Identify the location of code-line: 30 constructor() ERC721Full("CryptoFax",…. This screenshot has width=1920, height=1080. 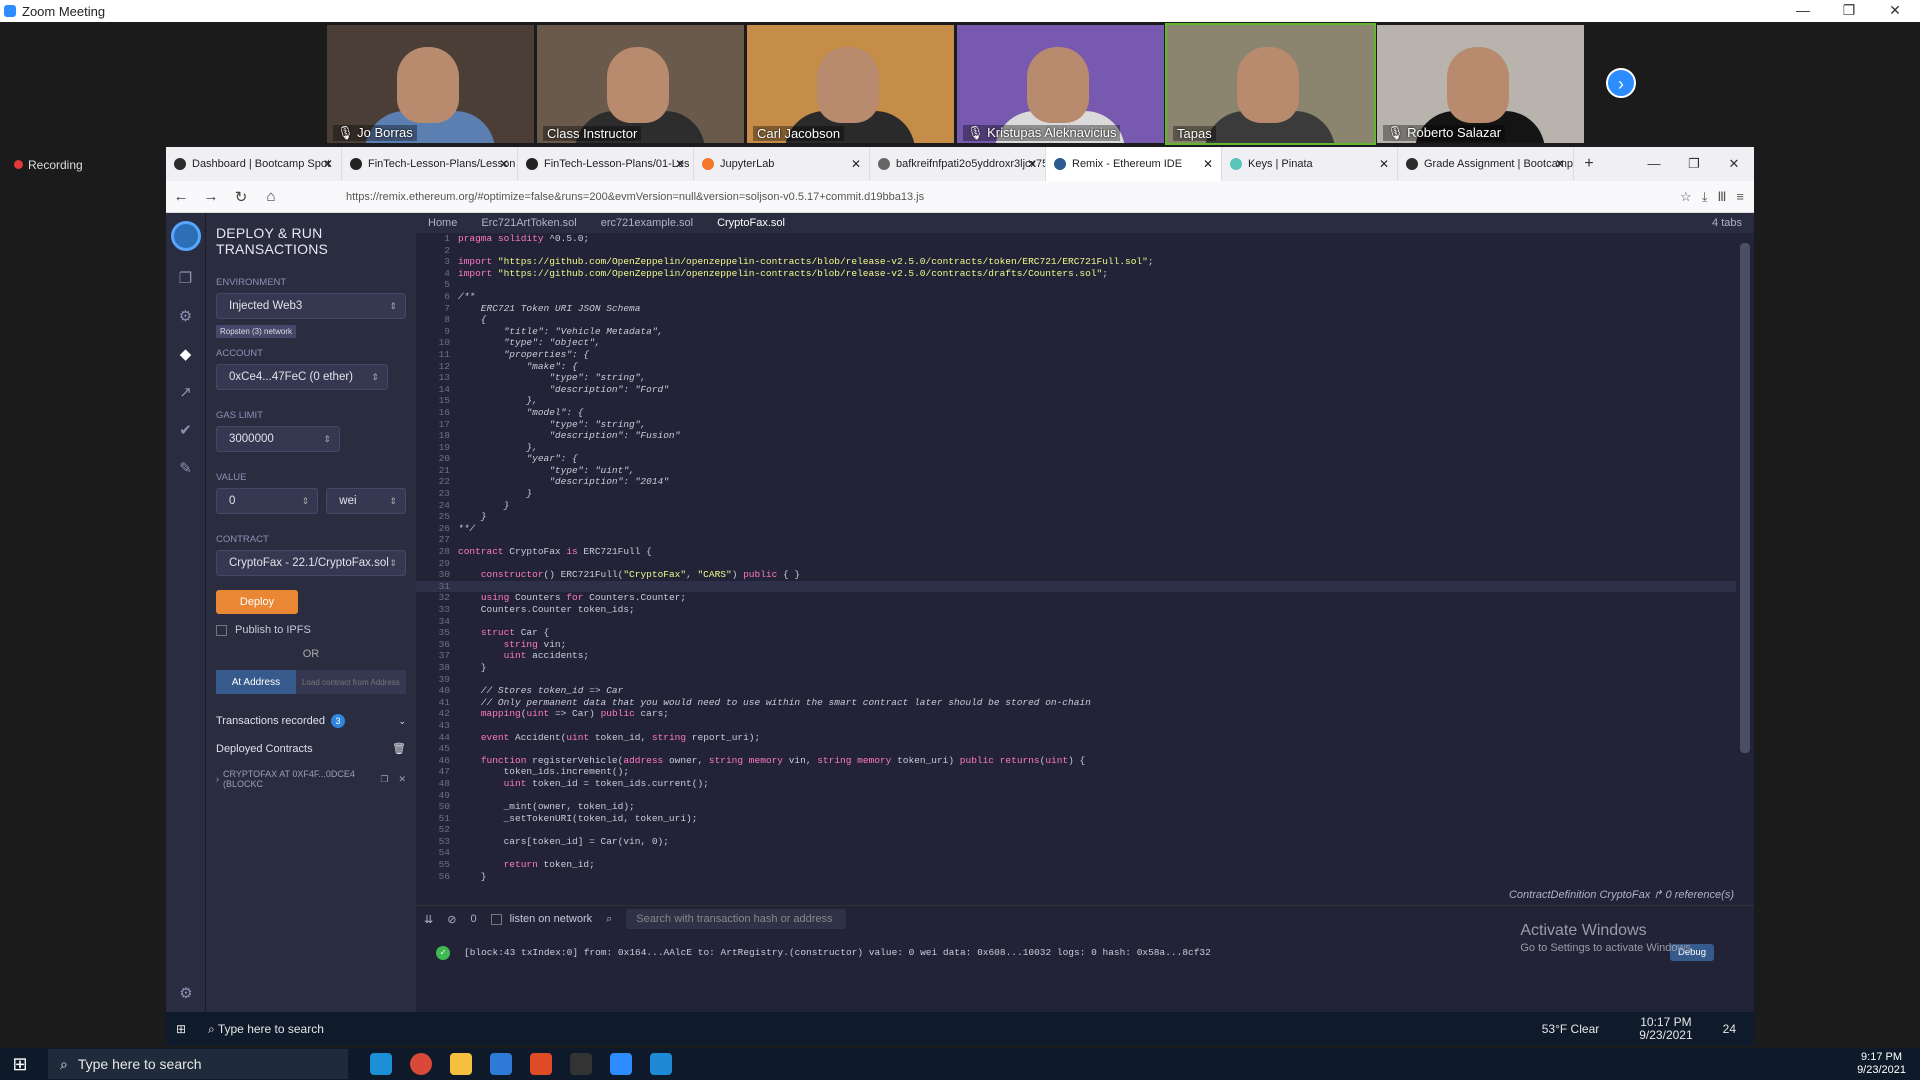
(619, 575).